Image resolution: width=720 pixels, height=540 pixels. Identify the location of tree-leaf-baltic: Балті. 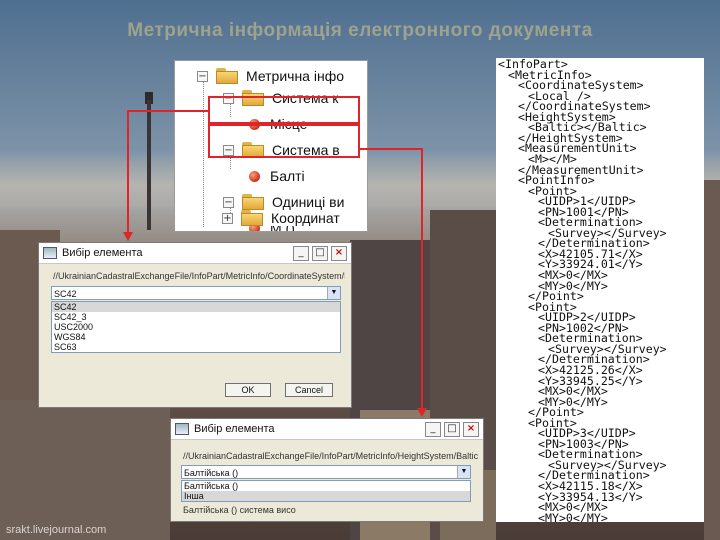
(277, 176).